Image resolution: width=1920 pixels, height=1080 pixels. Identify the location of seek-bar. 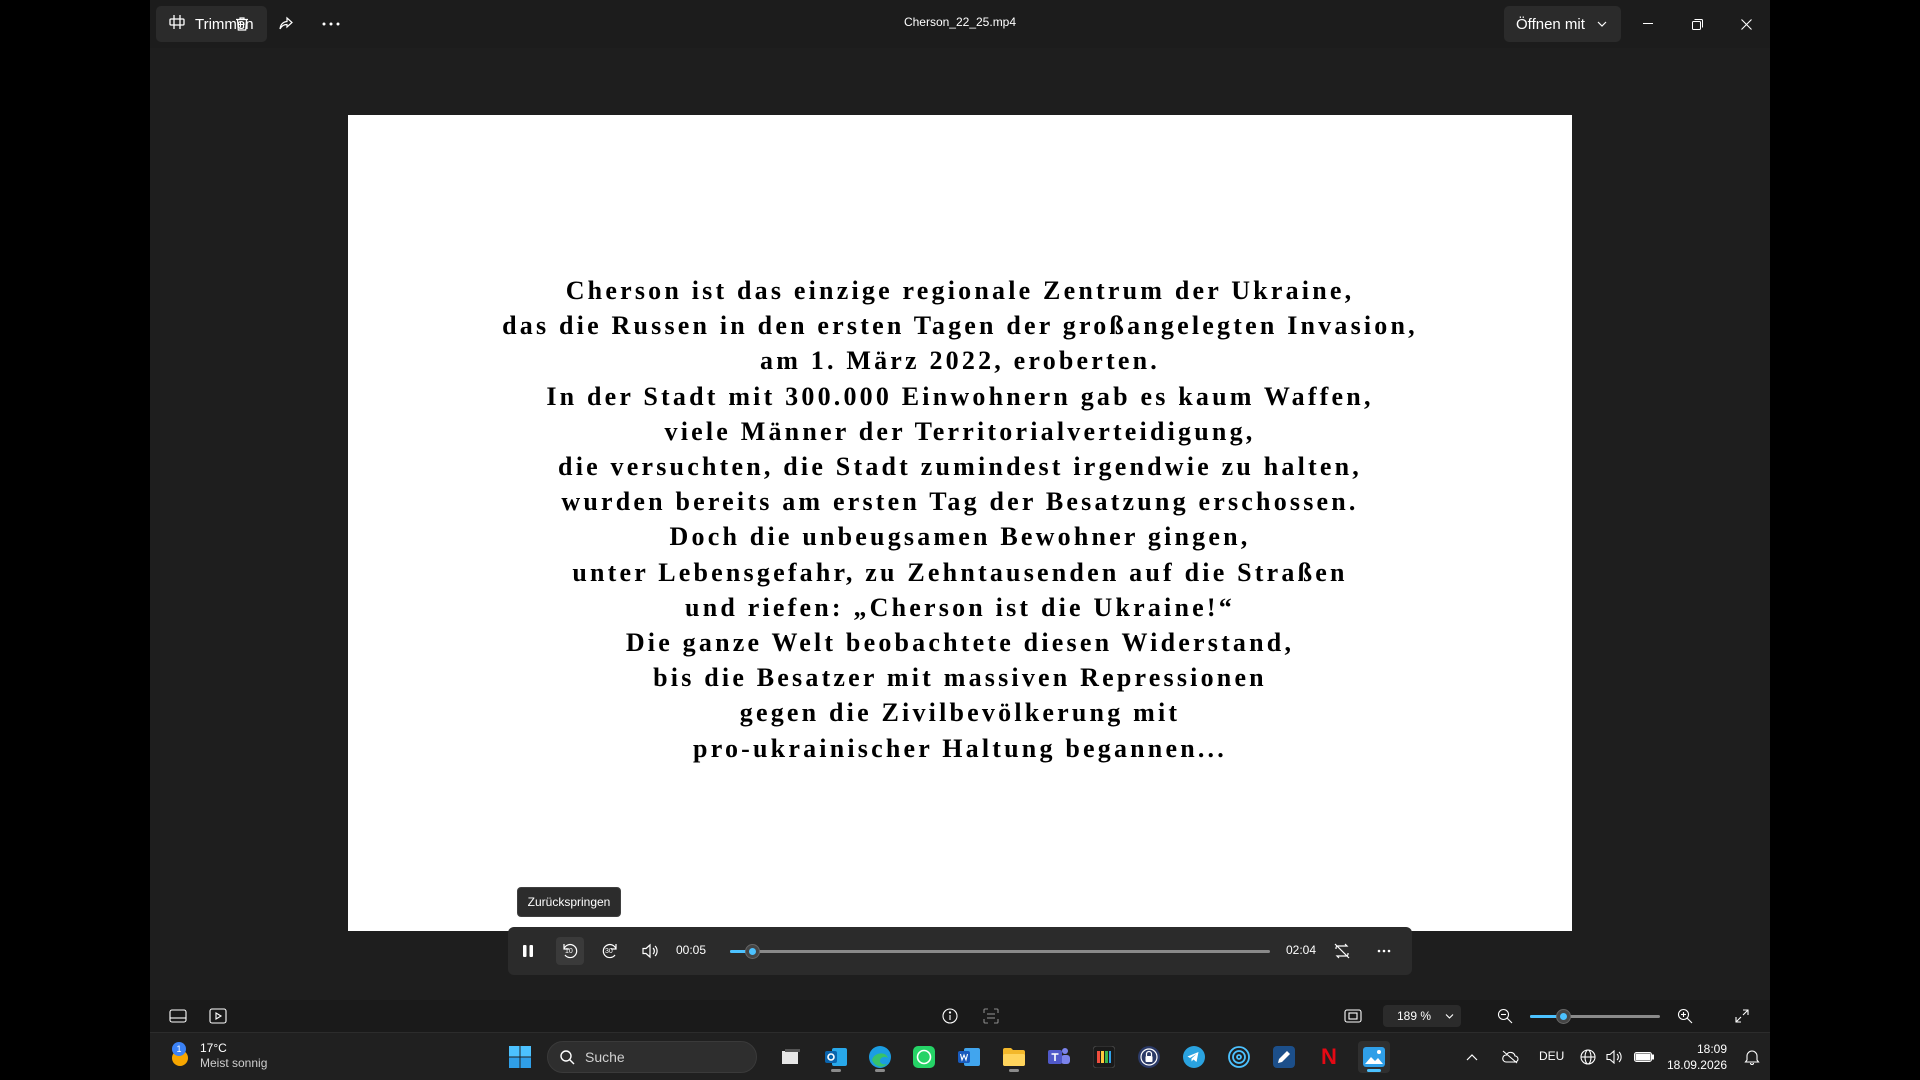
(1000, 951).